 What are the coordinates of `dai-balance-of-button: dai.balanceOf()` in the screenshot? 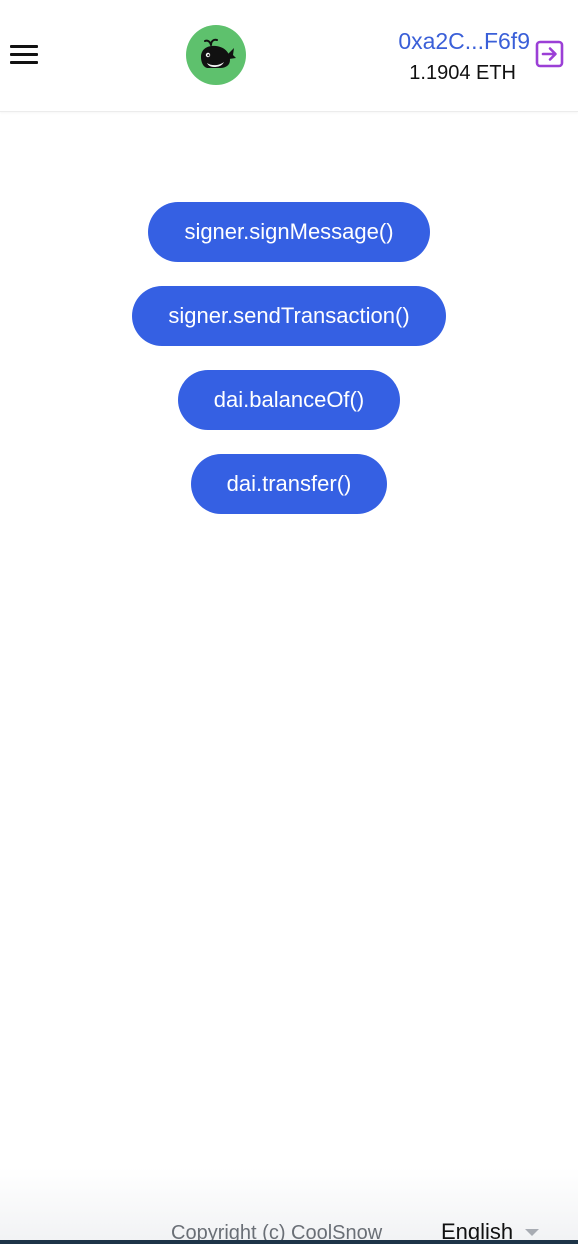 It's located at (289, 400).